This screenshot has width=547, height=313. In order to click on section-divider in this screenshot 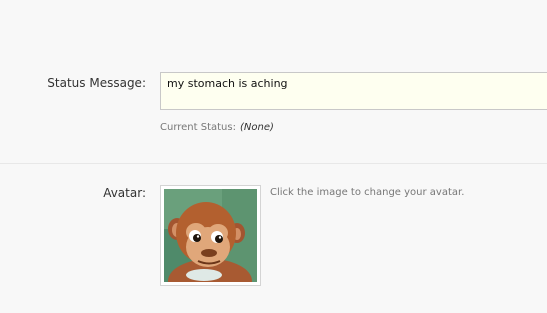, I will do `click(273, 163)`.